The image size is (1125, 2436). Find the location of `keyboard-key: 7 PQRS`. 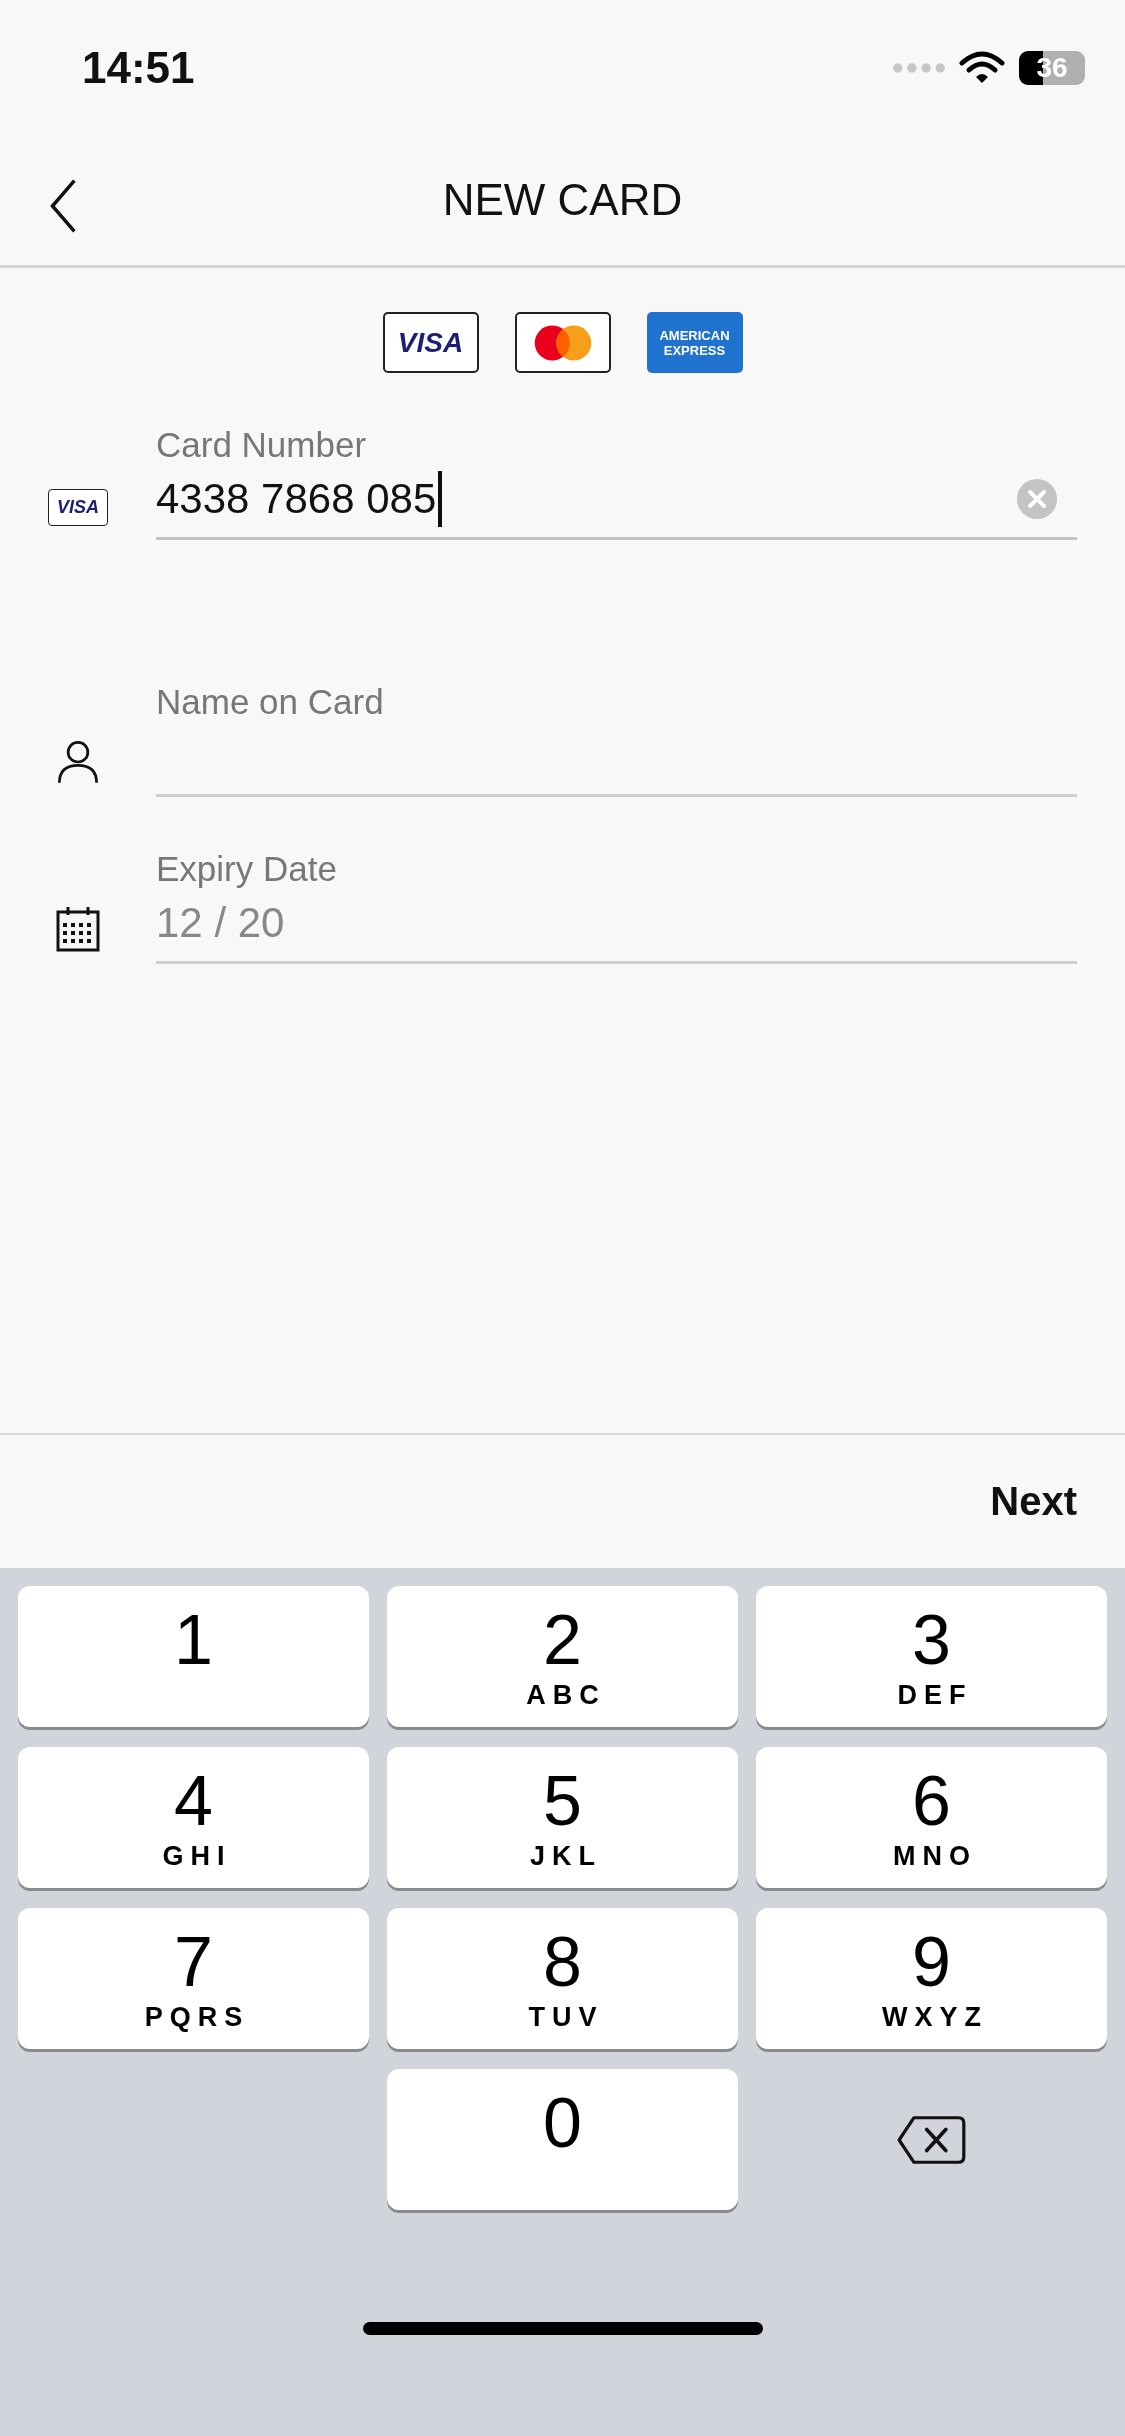

keyboard-key: 7 PQRS is located at coordinates (193, 1978).